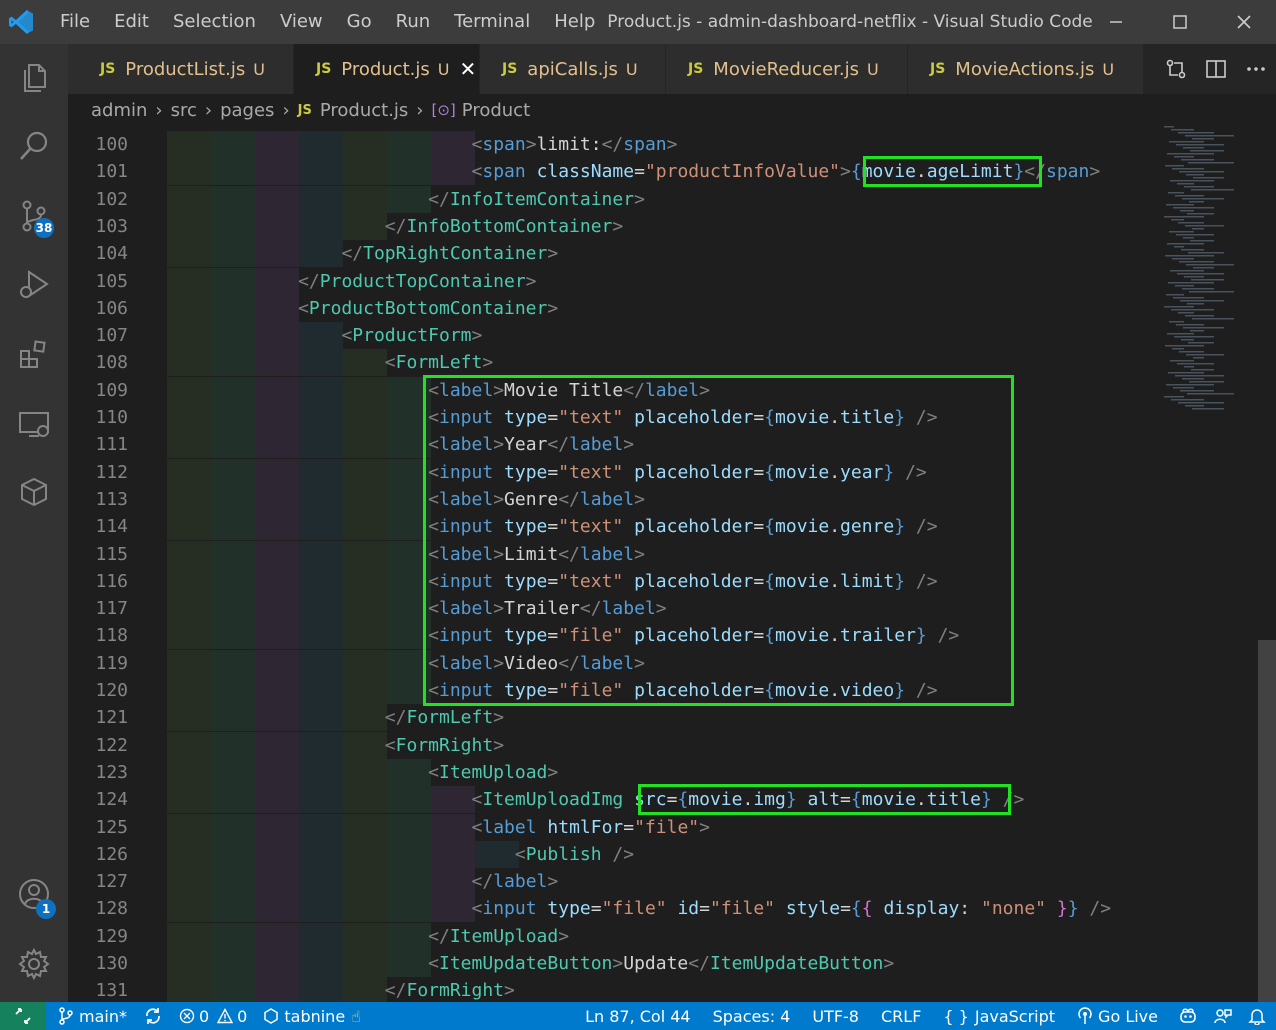 Image resolution: width=1276 pixels, height=1030 pixels. Describe the element at coordinates (614, 308) in the screenshot. I see `code-line: 106 <ProductBottomContainer>` at that location.